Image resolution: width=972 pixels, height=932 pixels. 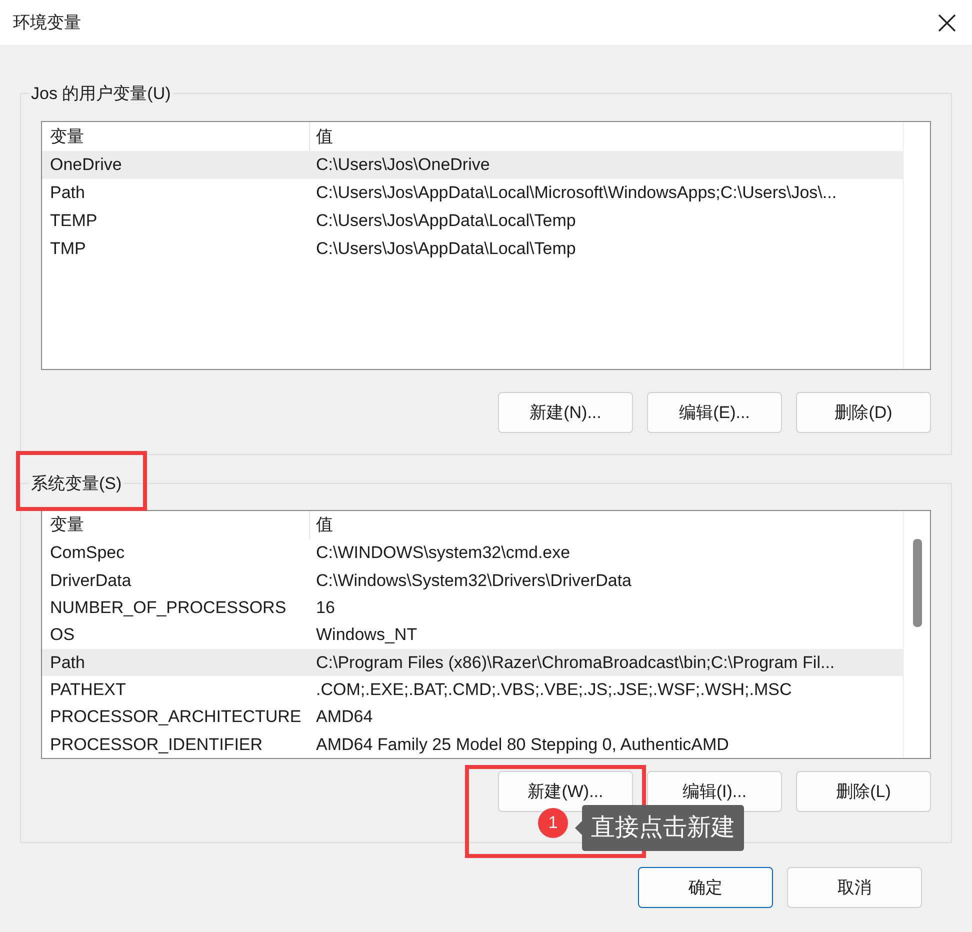 I want to click on variable-name: PROCESSOR_IDENTIFIER, so click(x=156, y=745).